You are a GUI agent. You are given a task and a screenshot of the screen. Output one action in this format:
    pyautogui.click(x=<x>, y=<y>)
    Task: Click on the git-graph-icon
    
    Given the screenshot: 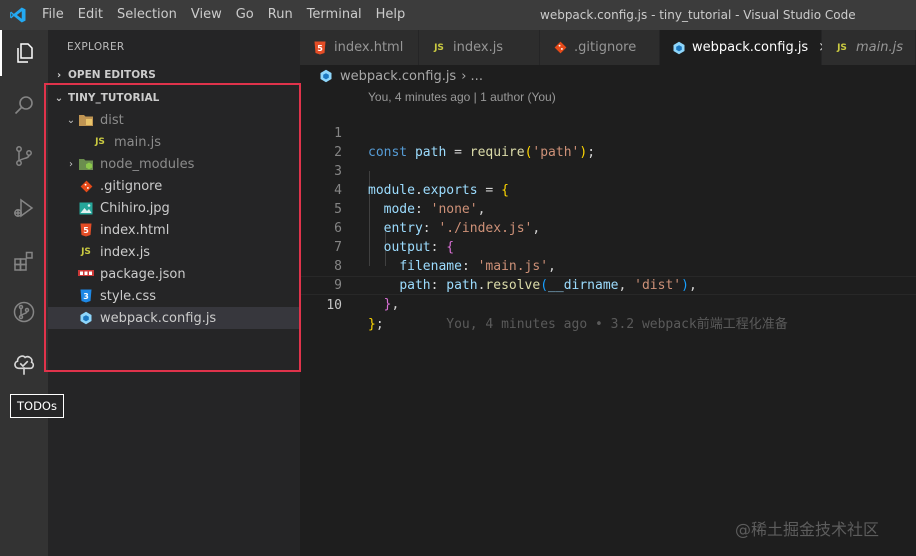 What is the action you would take?
    pyautogui.click(x=24, y=312)
    